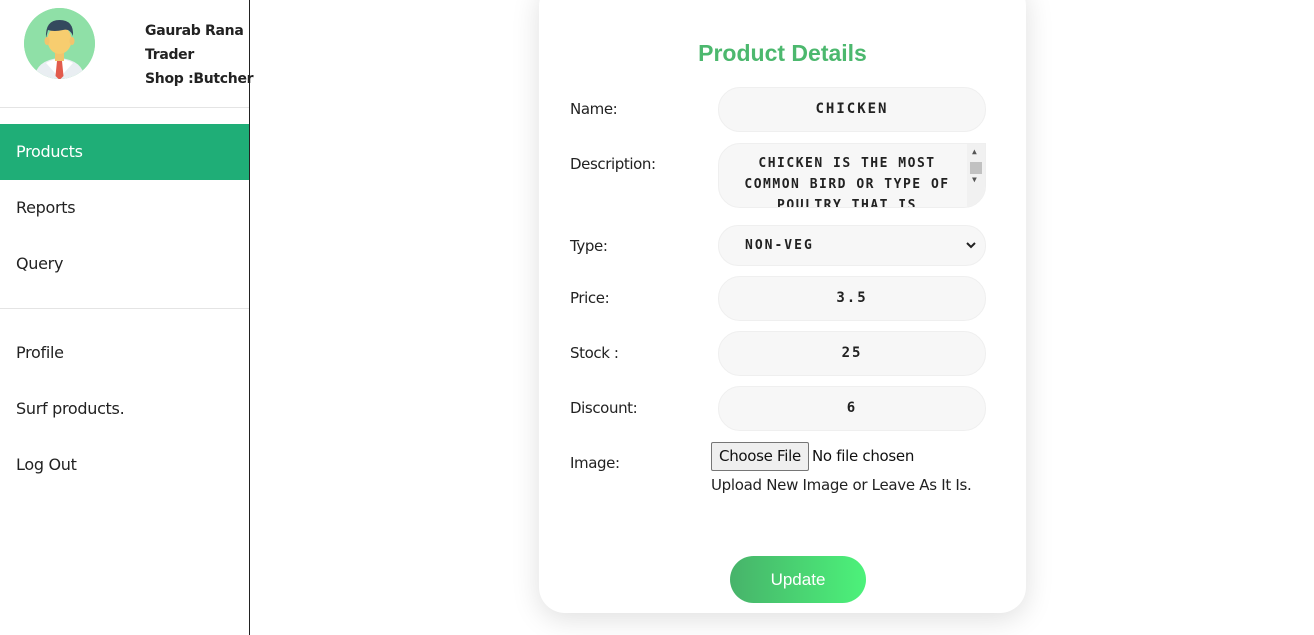 The image size is (1314, 635). Describe the element at coordinates (127, 54) in the screenshot. I see `profile-header: Gaurab Rana Trader Shop :Butcher` at that location.